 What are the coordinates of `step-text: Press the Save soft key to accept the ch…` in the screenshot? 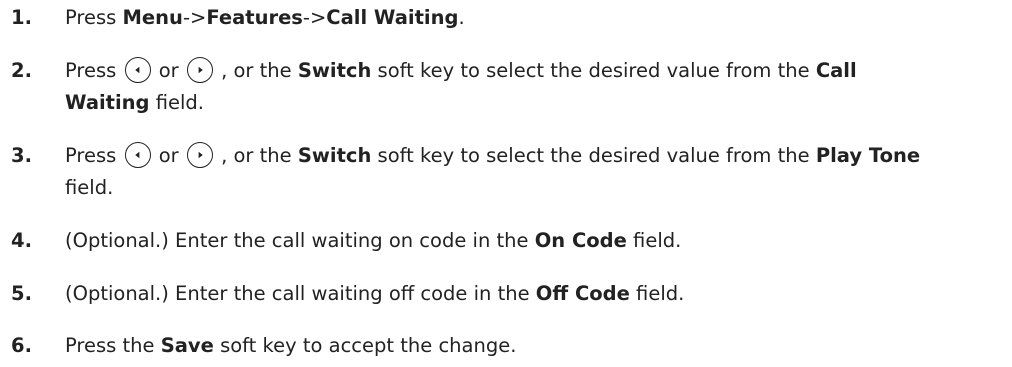 It's located at (291, 345).